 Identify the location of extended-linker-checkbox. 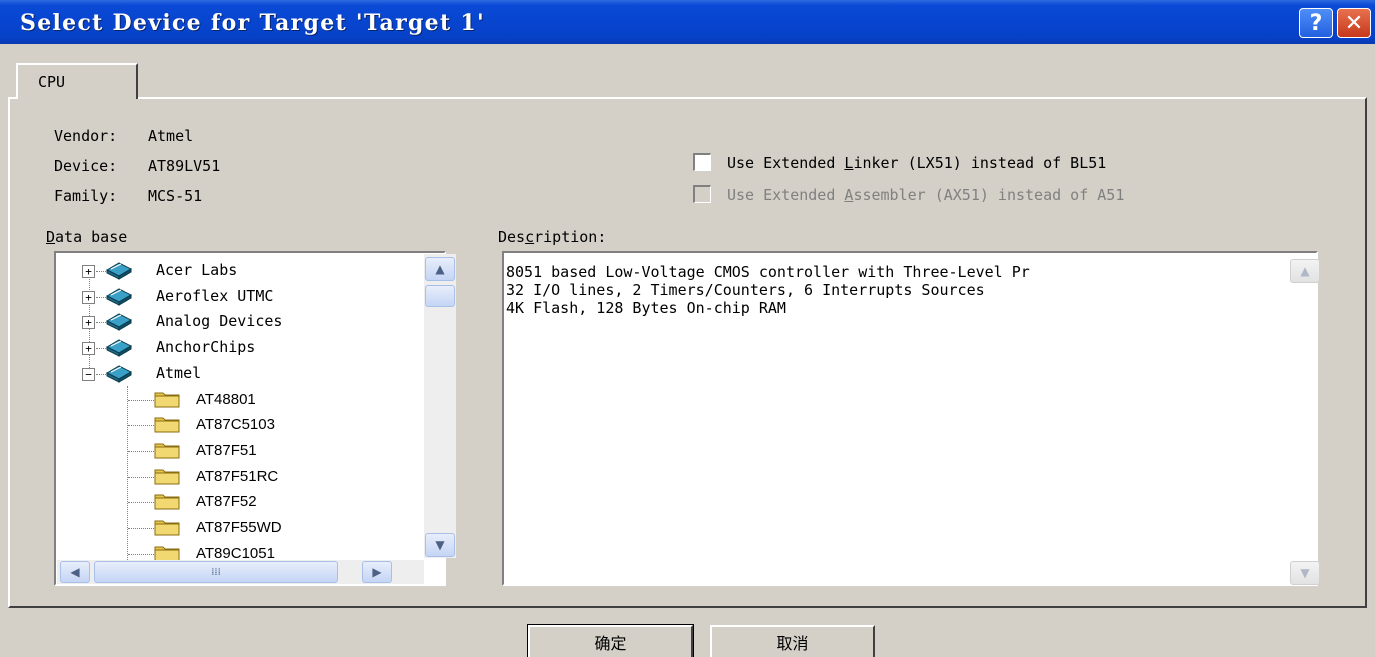
(702, 162).